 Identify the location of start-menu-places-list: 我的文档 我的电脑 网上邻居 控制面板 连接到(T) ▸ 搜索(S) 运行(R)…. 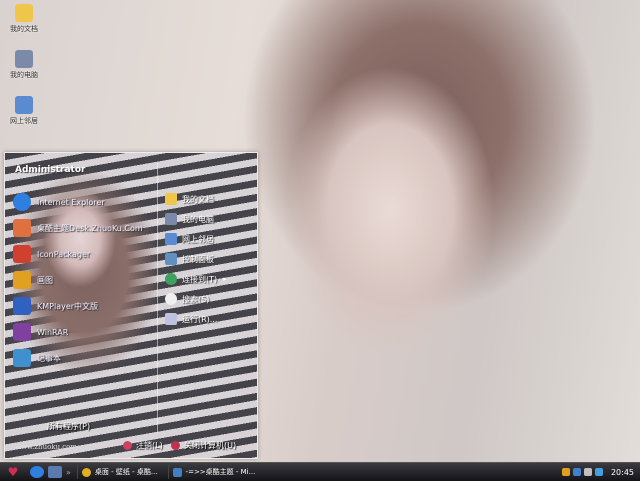
(210, 259).